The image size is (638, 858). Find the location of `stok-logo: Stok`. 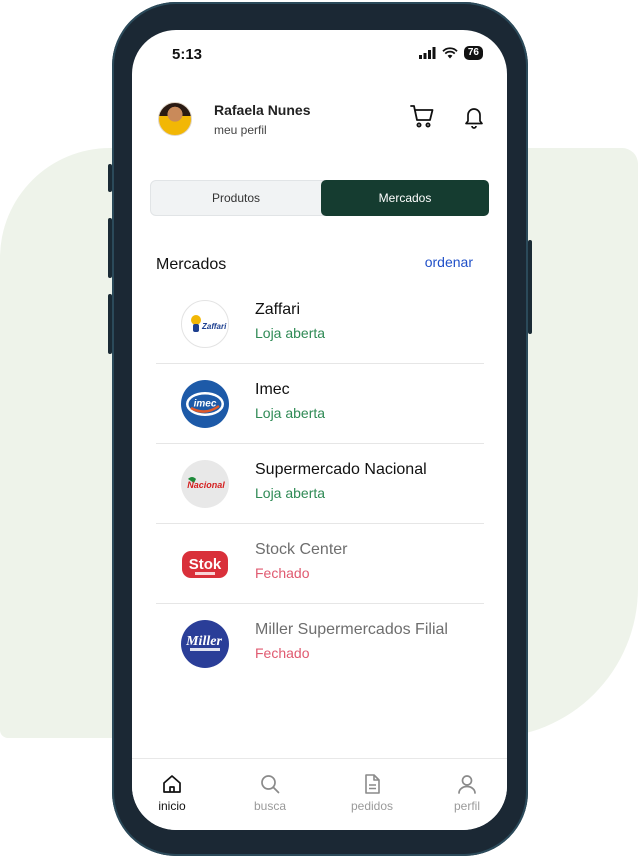

stok-logo: Stok is located at coordinates (205, 564).